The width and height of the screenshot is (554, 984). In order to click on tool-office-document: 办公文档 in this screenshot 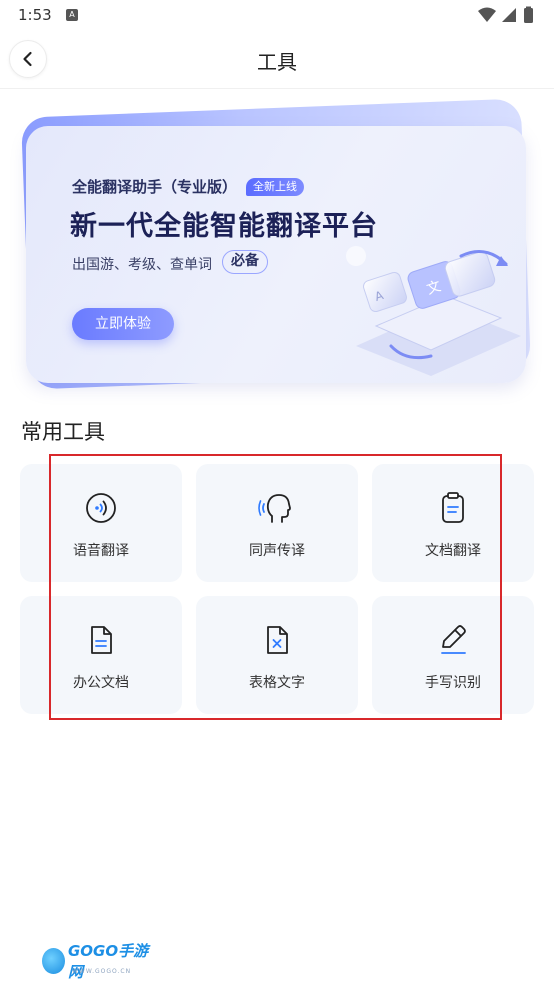, I will do `click(101, 655)`.